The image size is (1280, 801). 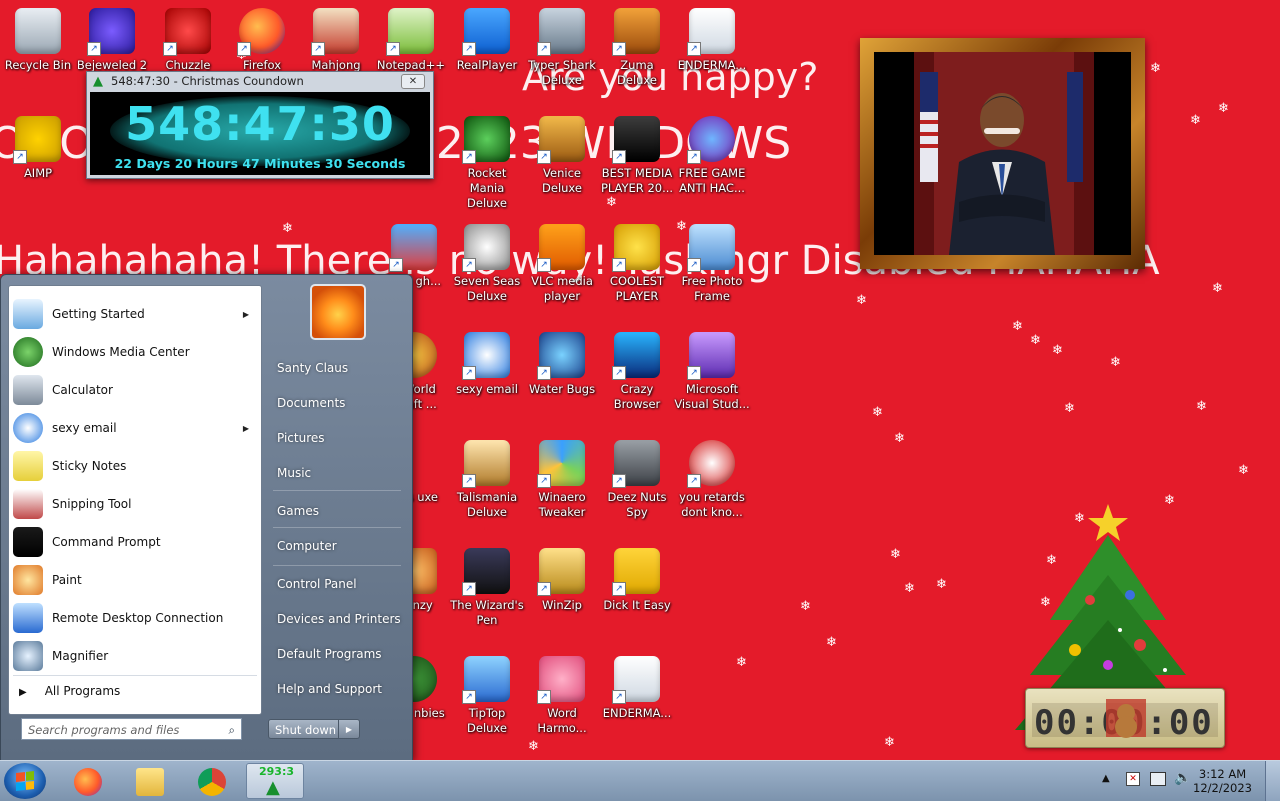 I want to click on volume-icon: 🔈, so click(x=1182, y=778).